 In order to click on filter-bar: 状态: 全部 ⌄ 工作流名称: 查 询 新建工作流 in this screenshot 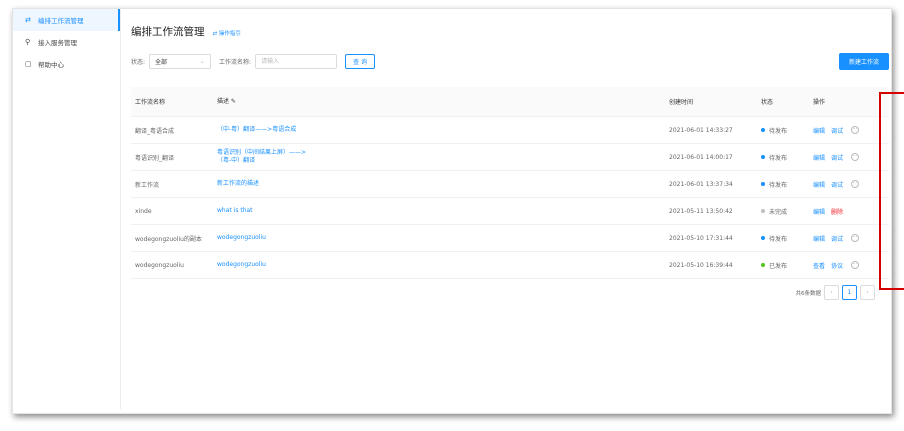, I will do `click(510, 61)`.